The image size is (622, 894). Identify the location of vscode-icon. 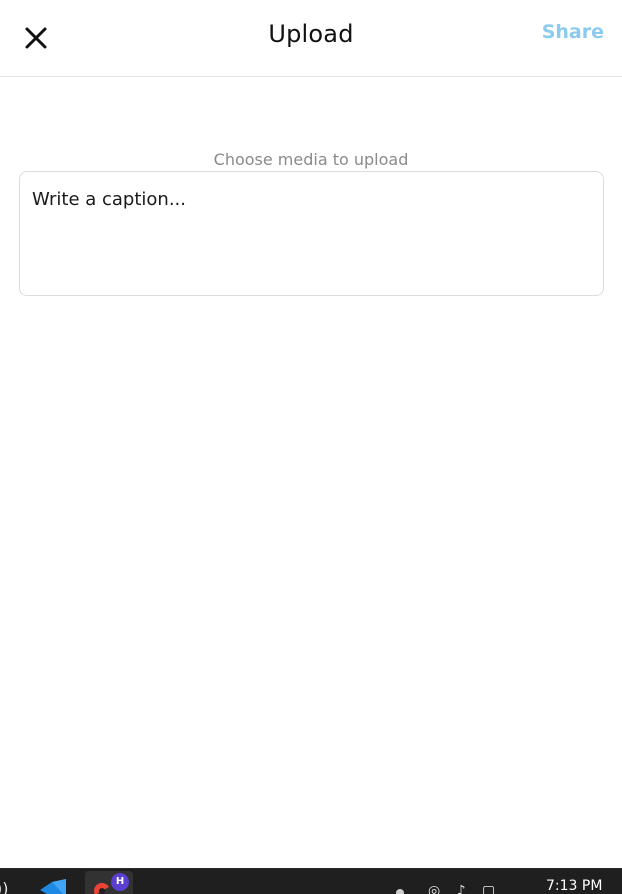
(53, 886).